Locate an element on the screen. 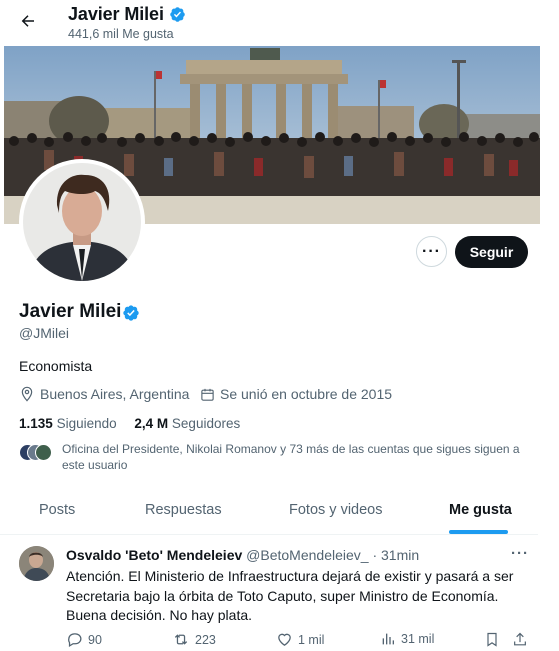 The image size is (559, 651). tweet-author-handle: @BetoMendeleiev_ is located at coordinates (307, 555).